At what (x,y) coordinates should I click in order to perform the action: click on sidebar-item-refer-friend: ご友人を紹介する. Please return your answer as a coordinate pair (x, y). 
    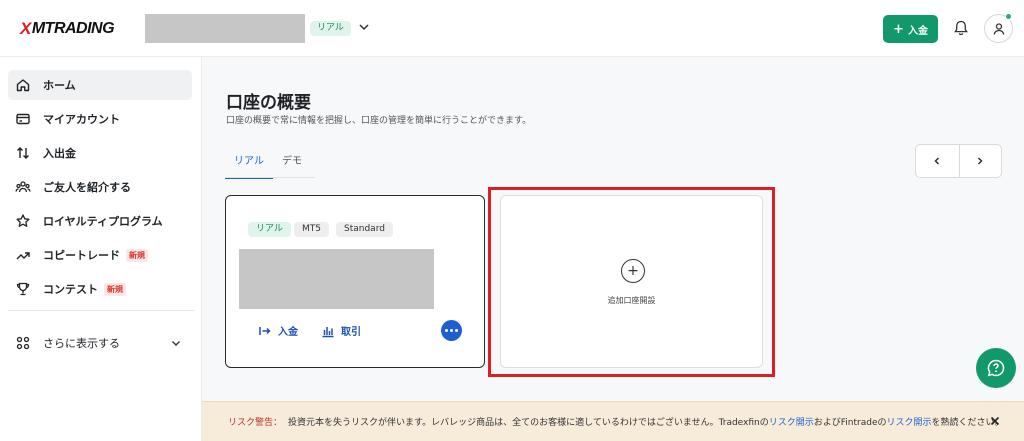
    Looking at the image, I should click on (100, 187).